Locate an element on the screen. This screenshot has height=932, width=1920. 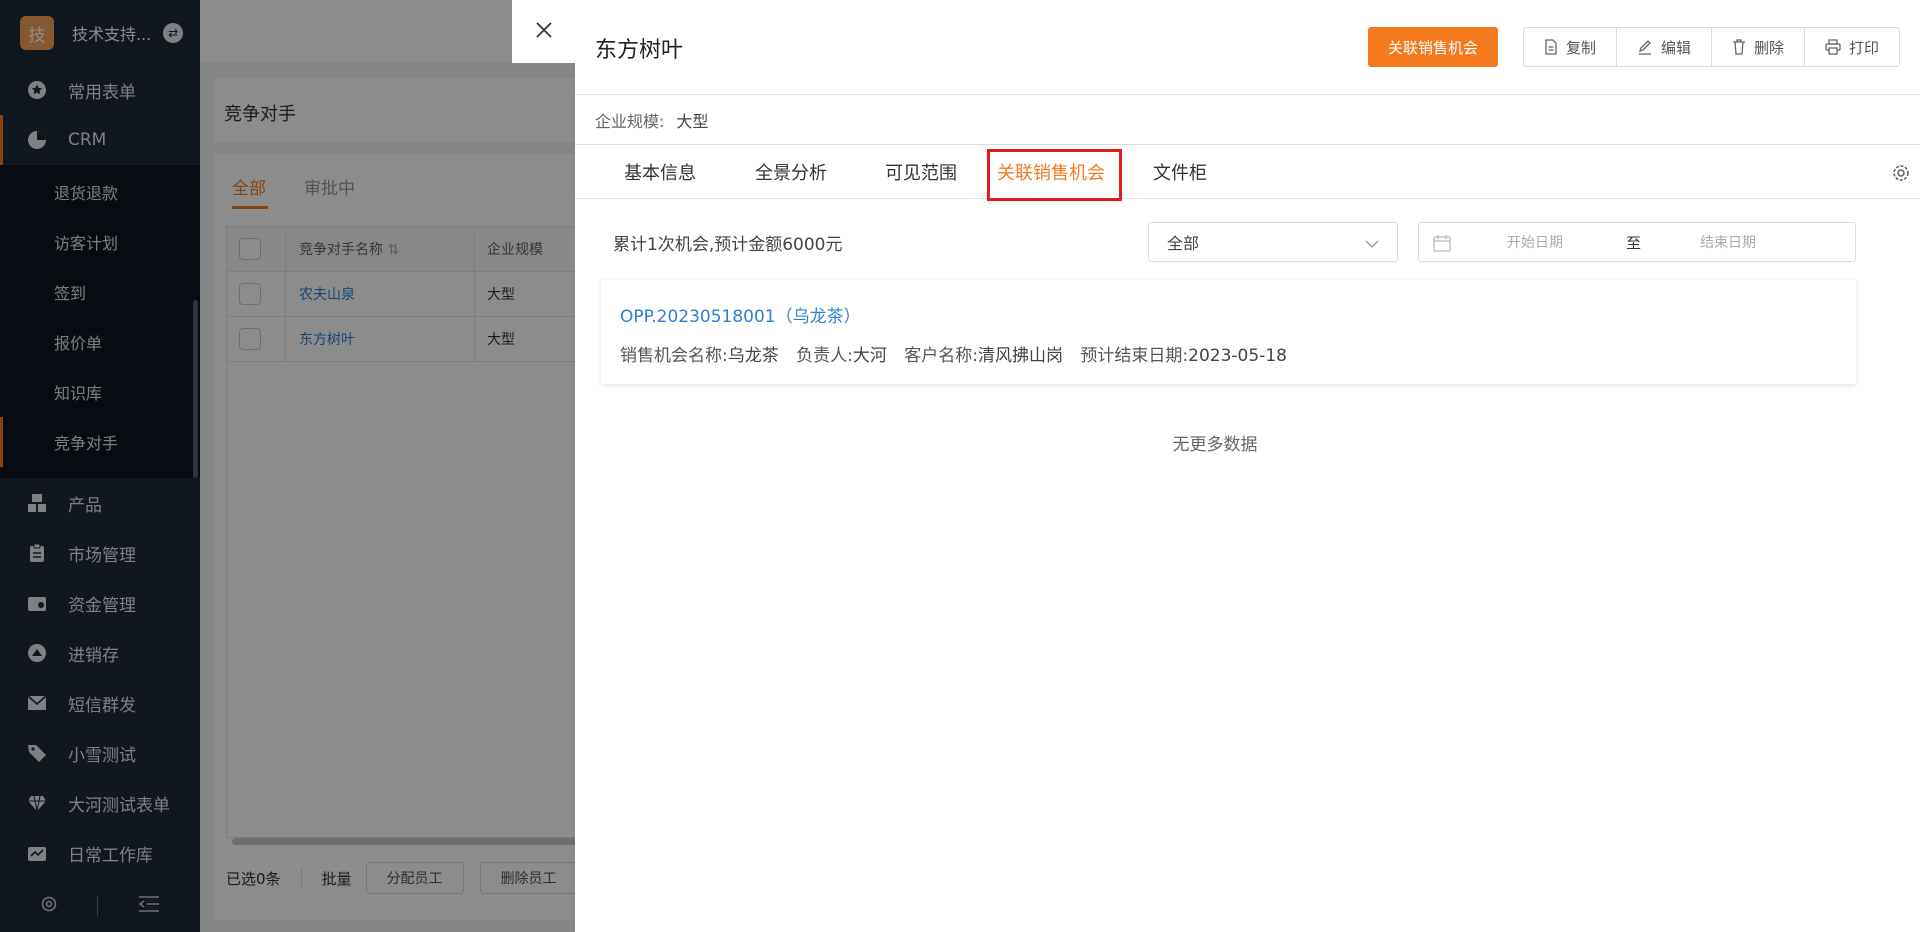
drawer-title: 东方树叶 is located at coordinates (639, 50).